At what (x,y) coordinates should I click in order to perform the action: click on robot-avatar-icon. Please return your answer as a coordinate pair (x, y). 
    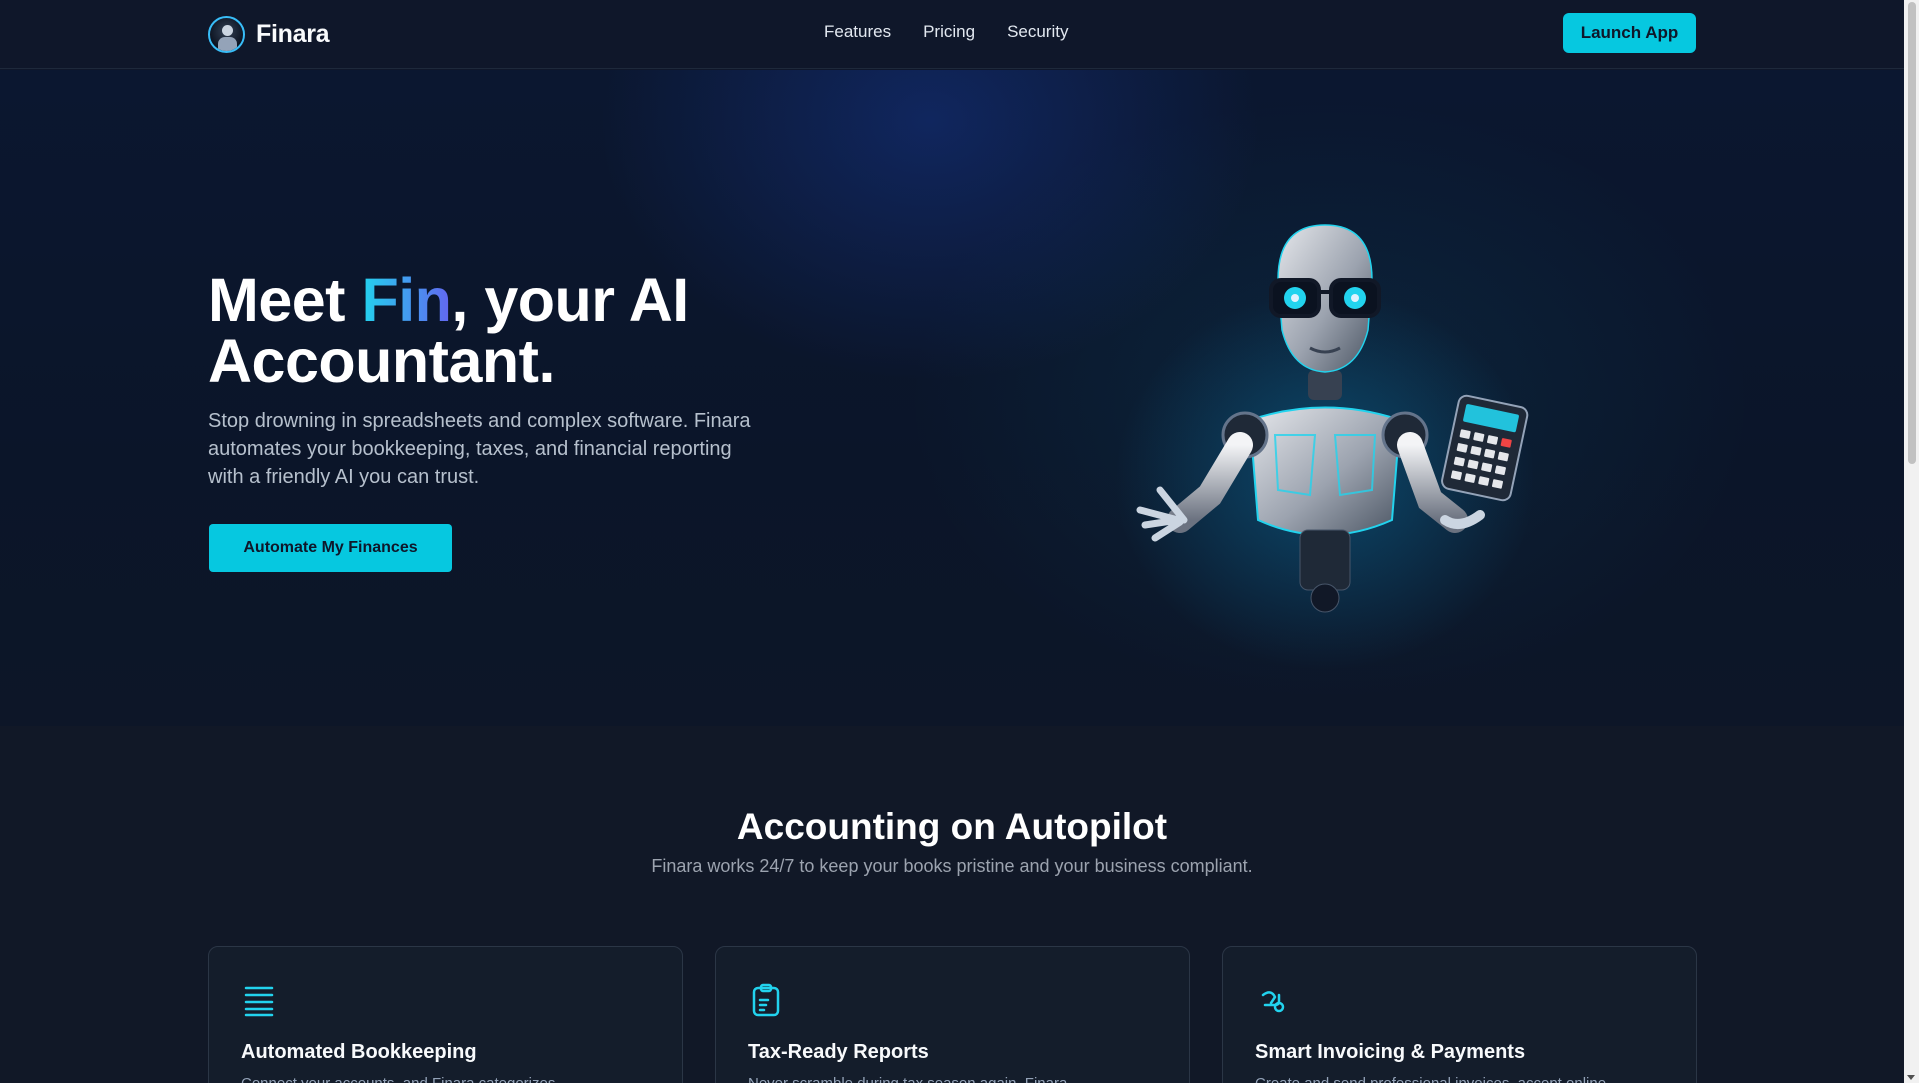
    Looking at the image, I should click on (226, 34).